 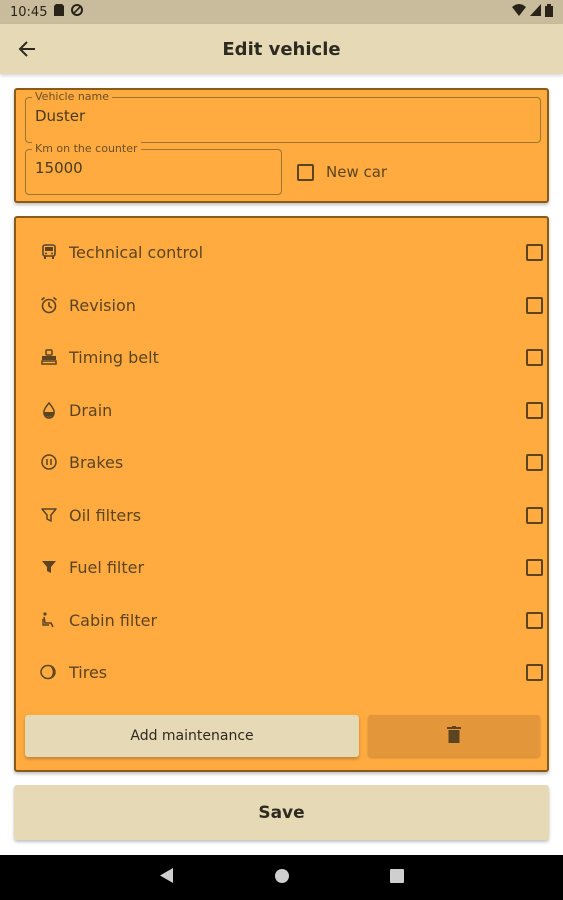 What do you see at coordinates (77, 12) in the screenshot?
I see `sync-icon` at bounding box center [77, 12].